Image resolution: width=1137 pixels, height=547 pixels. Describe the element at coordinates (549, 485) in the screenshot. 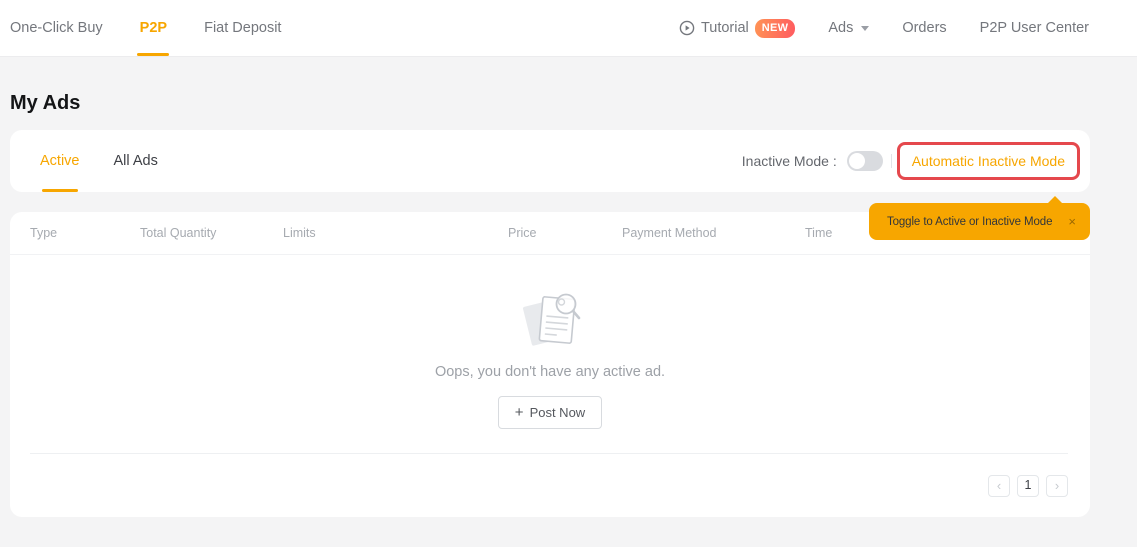

I see `pagination: ‹ 1 ›` at that location.